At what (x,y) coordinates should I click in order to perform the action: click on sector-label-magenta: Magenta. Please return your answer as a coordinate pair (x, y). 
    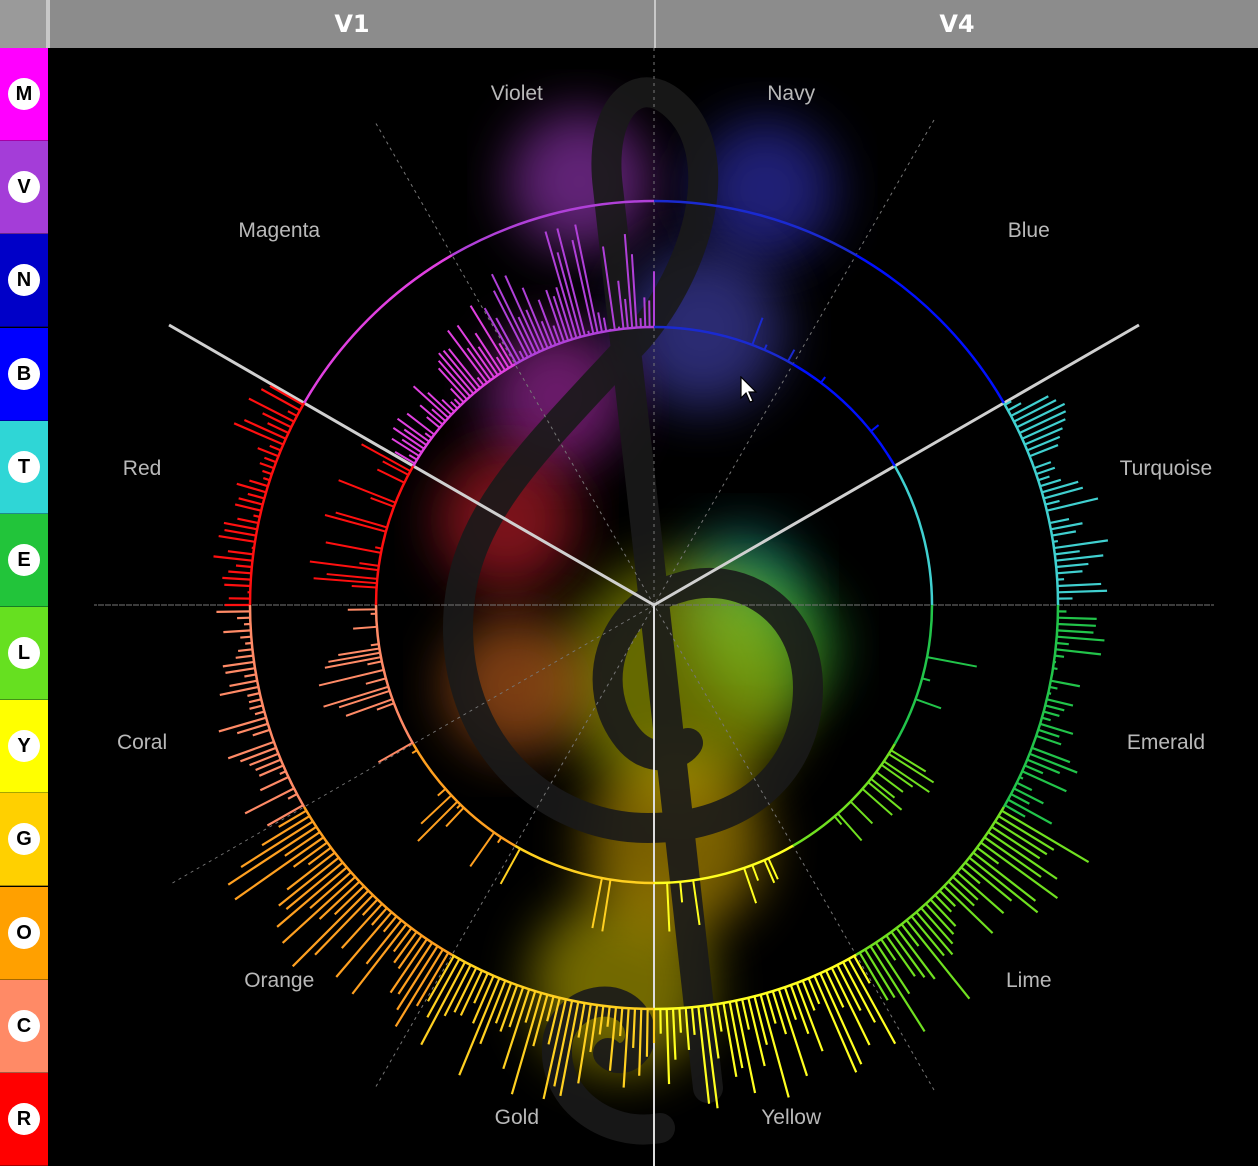
    Looking at the image, I should click on (279, 230).